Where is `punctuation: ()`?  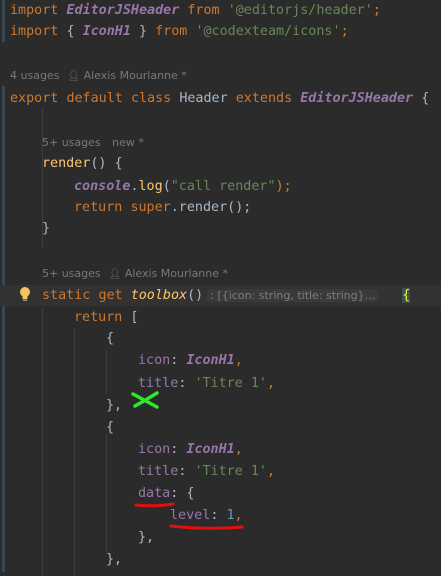 punctuation: () is located at coordinates (195, 295).